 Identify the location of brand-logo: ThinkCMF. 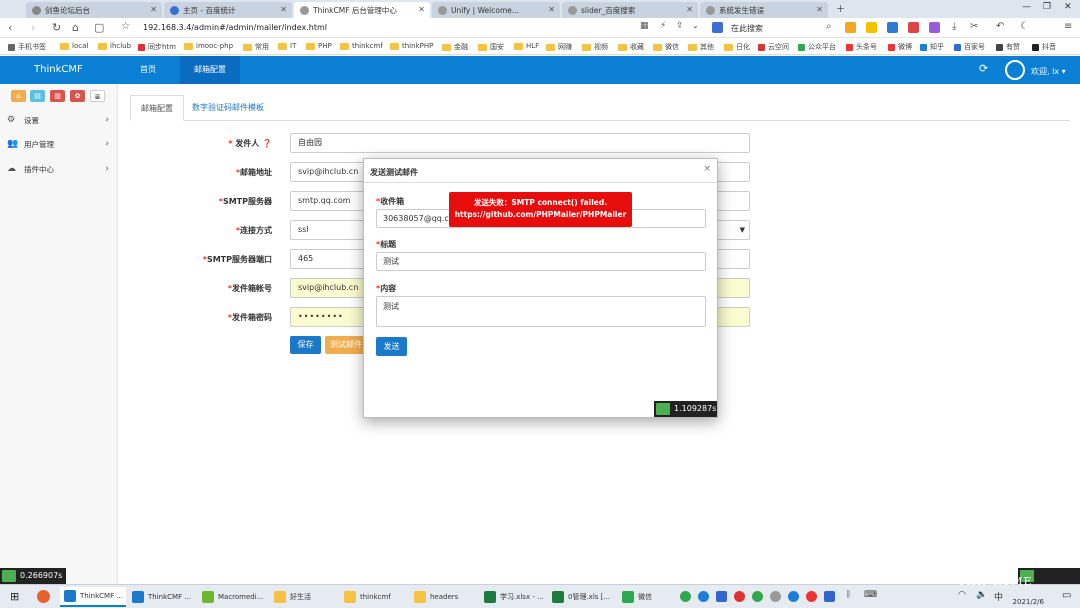
(58, 69).